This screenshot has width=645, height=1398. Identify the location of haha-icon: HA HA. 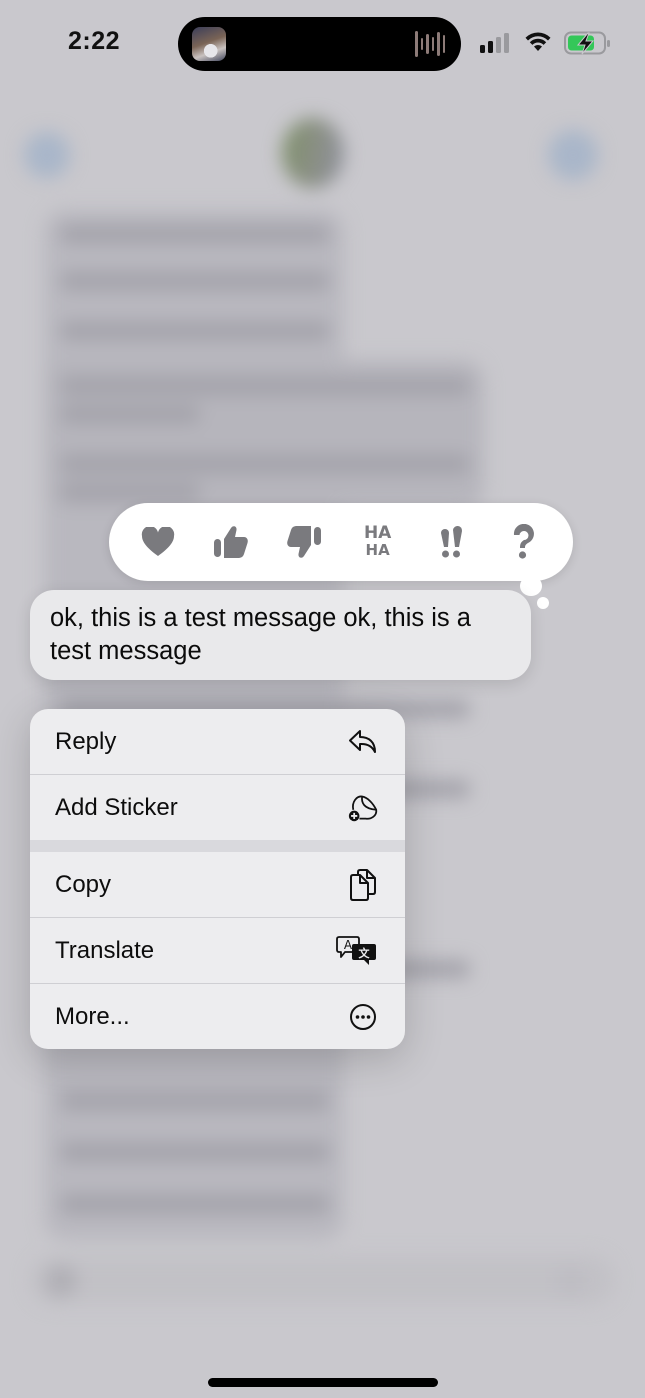
(377, 541).